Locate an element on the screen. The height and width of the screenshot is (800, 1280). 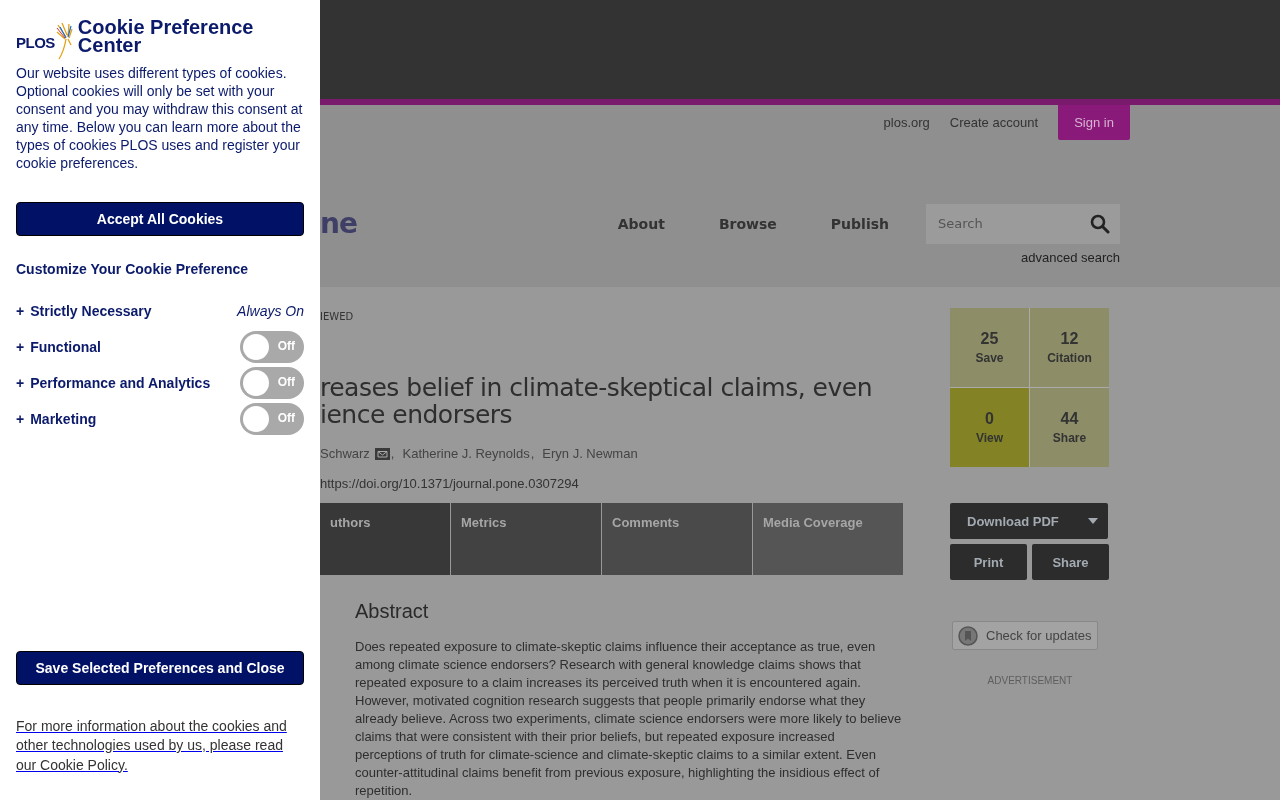
metric-tile: 0 View is located at coordinates (989, 427).